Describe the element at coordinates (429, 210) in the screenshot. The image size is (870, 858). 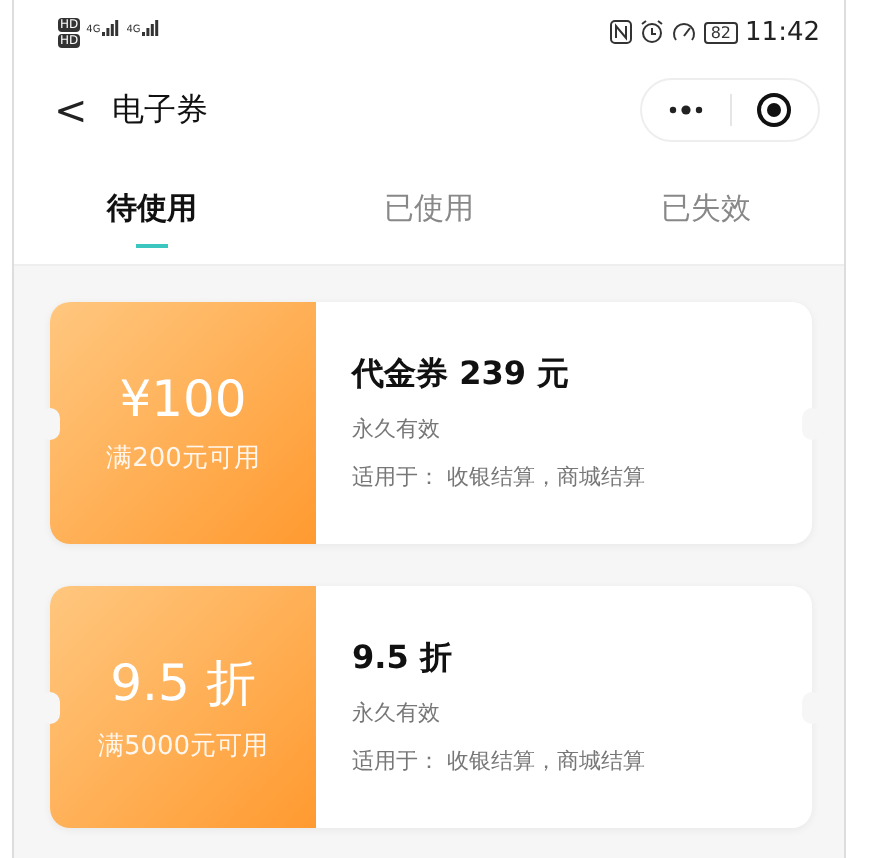
I see `tab: 已使用` at that location.